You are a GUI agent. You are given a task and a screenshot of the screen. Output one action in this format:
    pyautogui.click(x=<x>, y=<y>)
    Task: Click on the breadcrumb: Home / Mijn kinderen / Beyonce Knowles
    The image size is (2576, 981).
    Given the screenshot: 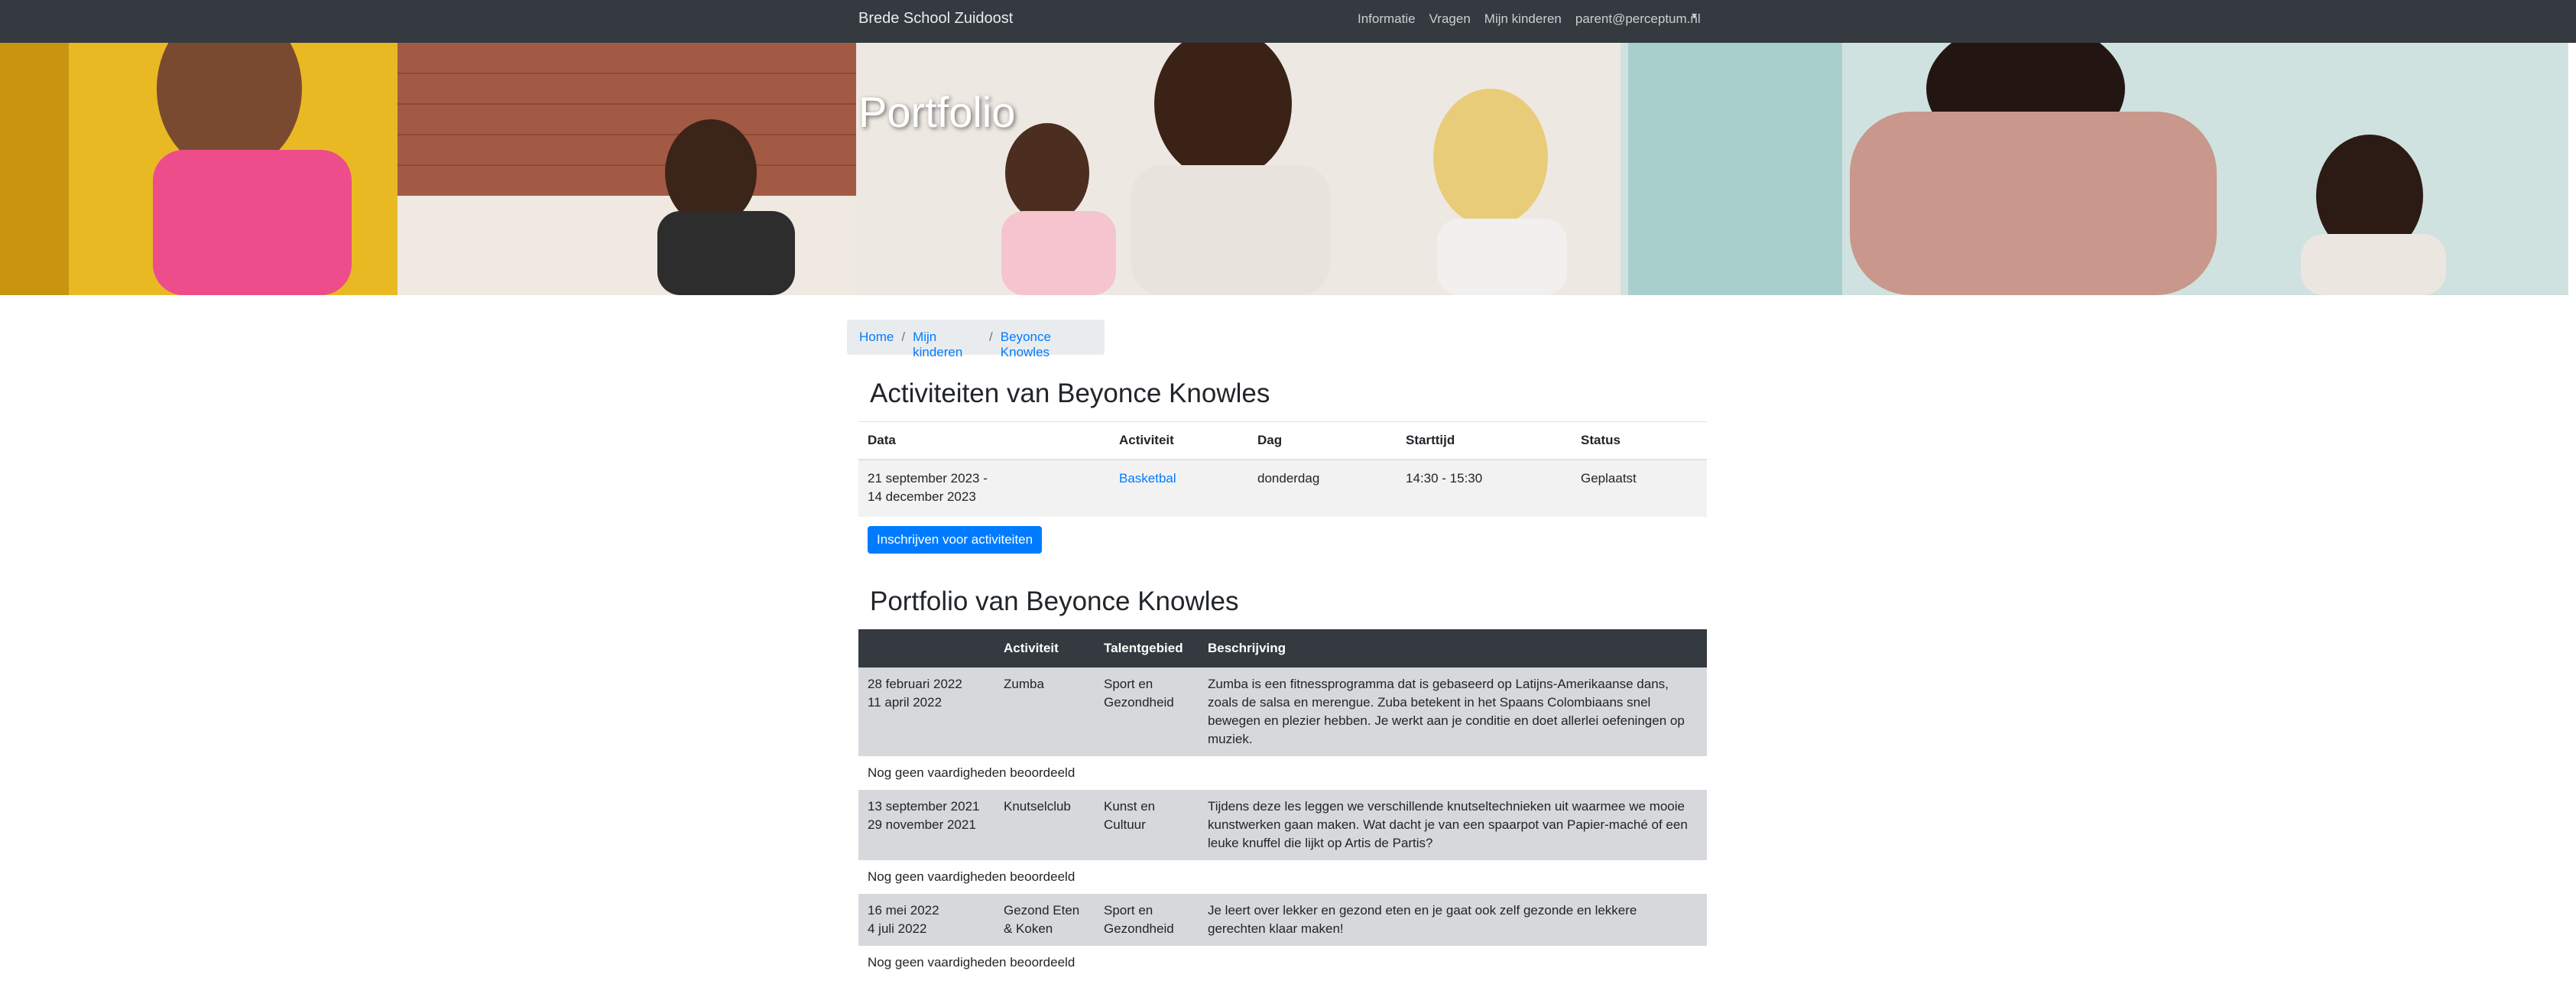 What is the action you would take?
    pyautogui.click(x=976, y=339)
    